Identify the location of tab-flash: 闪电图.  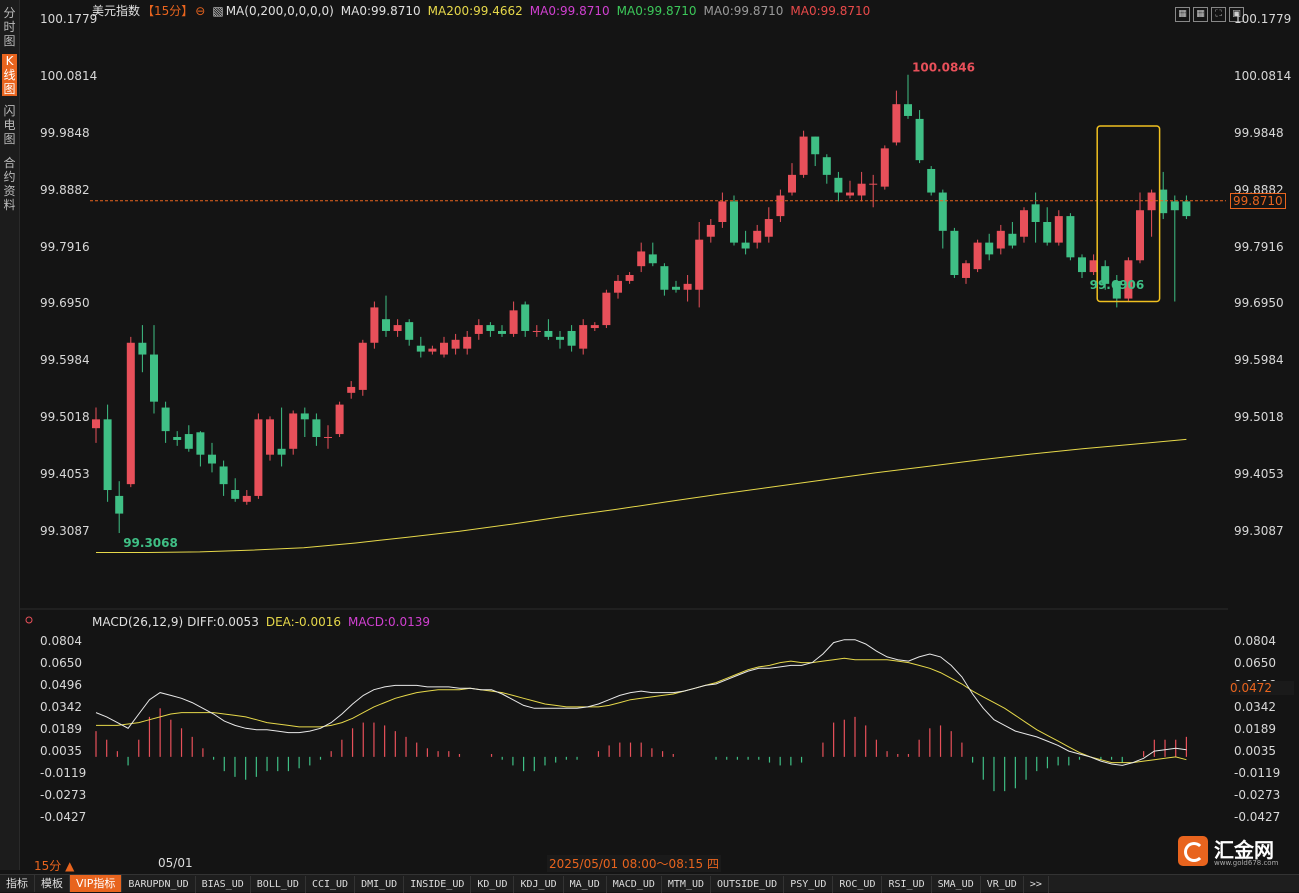
(9, 125).